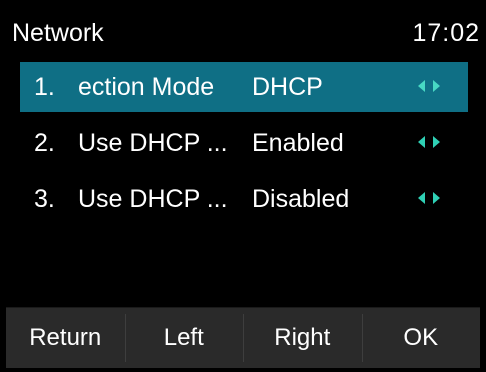 This screenshot has height=372, width=486. I want to click on page-title: Network, so click(58, 33).